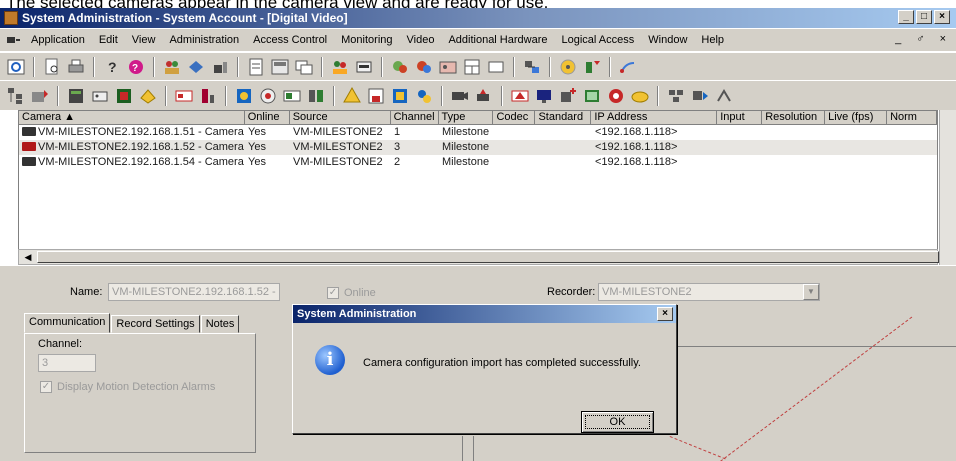 The height and width of the screenshot is (461, 956). What do you see at coordinates (340, 117) in the screenshot?
I see `column-source: Source` at bounding box center [340, 117].